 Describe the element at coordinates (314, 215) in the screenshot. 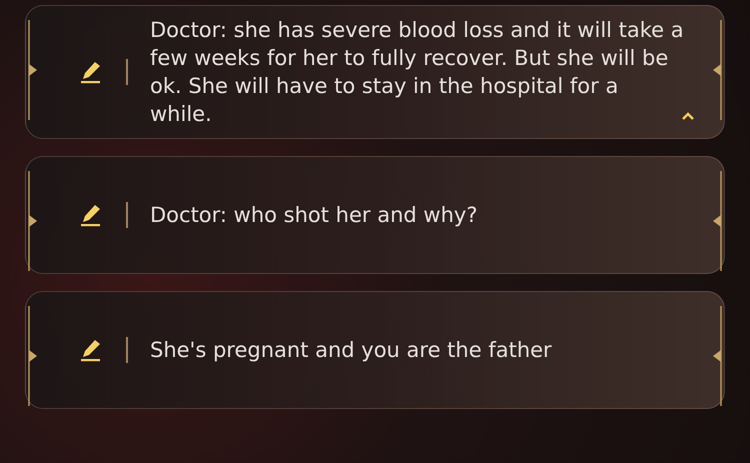

I see `choice-text: Doctor: who shot her and why?` at that location.